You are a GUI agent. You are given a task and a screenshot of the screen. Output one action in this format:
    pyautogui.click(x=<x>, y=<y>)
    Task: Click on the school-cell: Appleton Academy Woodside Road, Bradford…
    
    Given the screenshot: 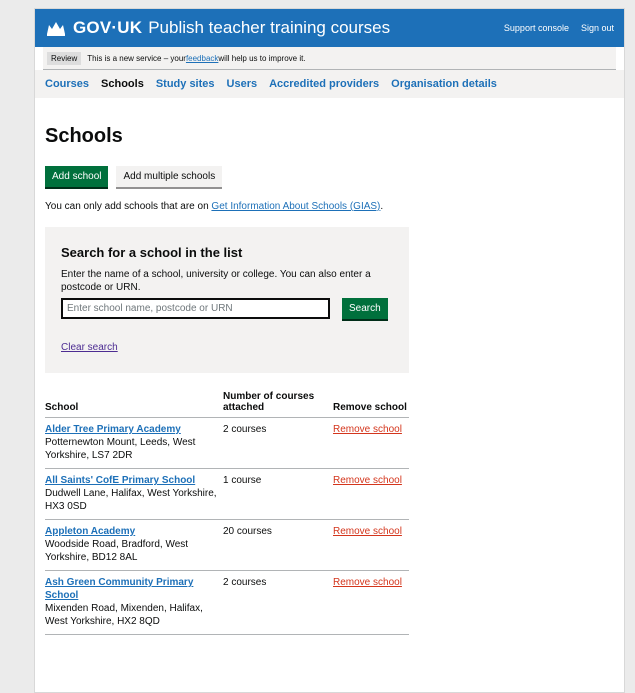 What is the action you would take?
    pyautogui.click(x=134, y=545)
    